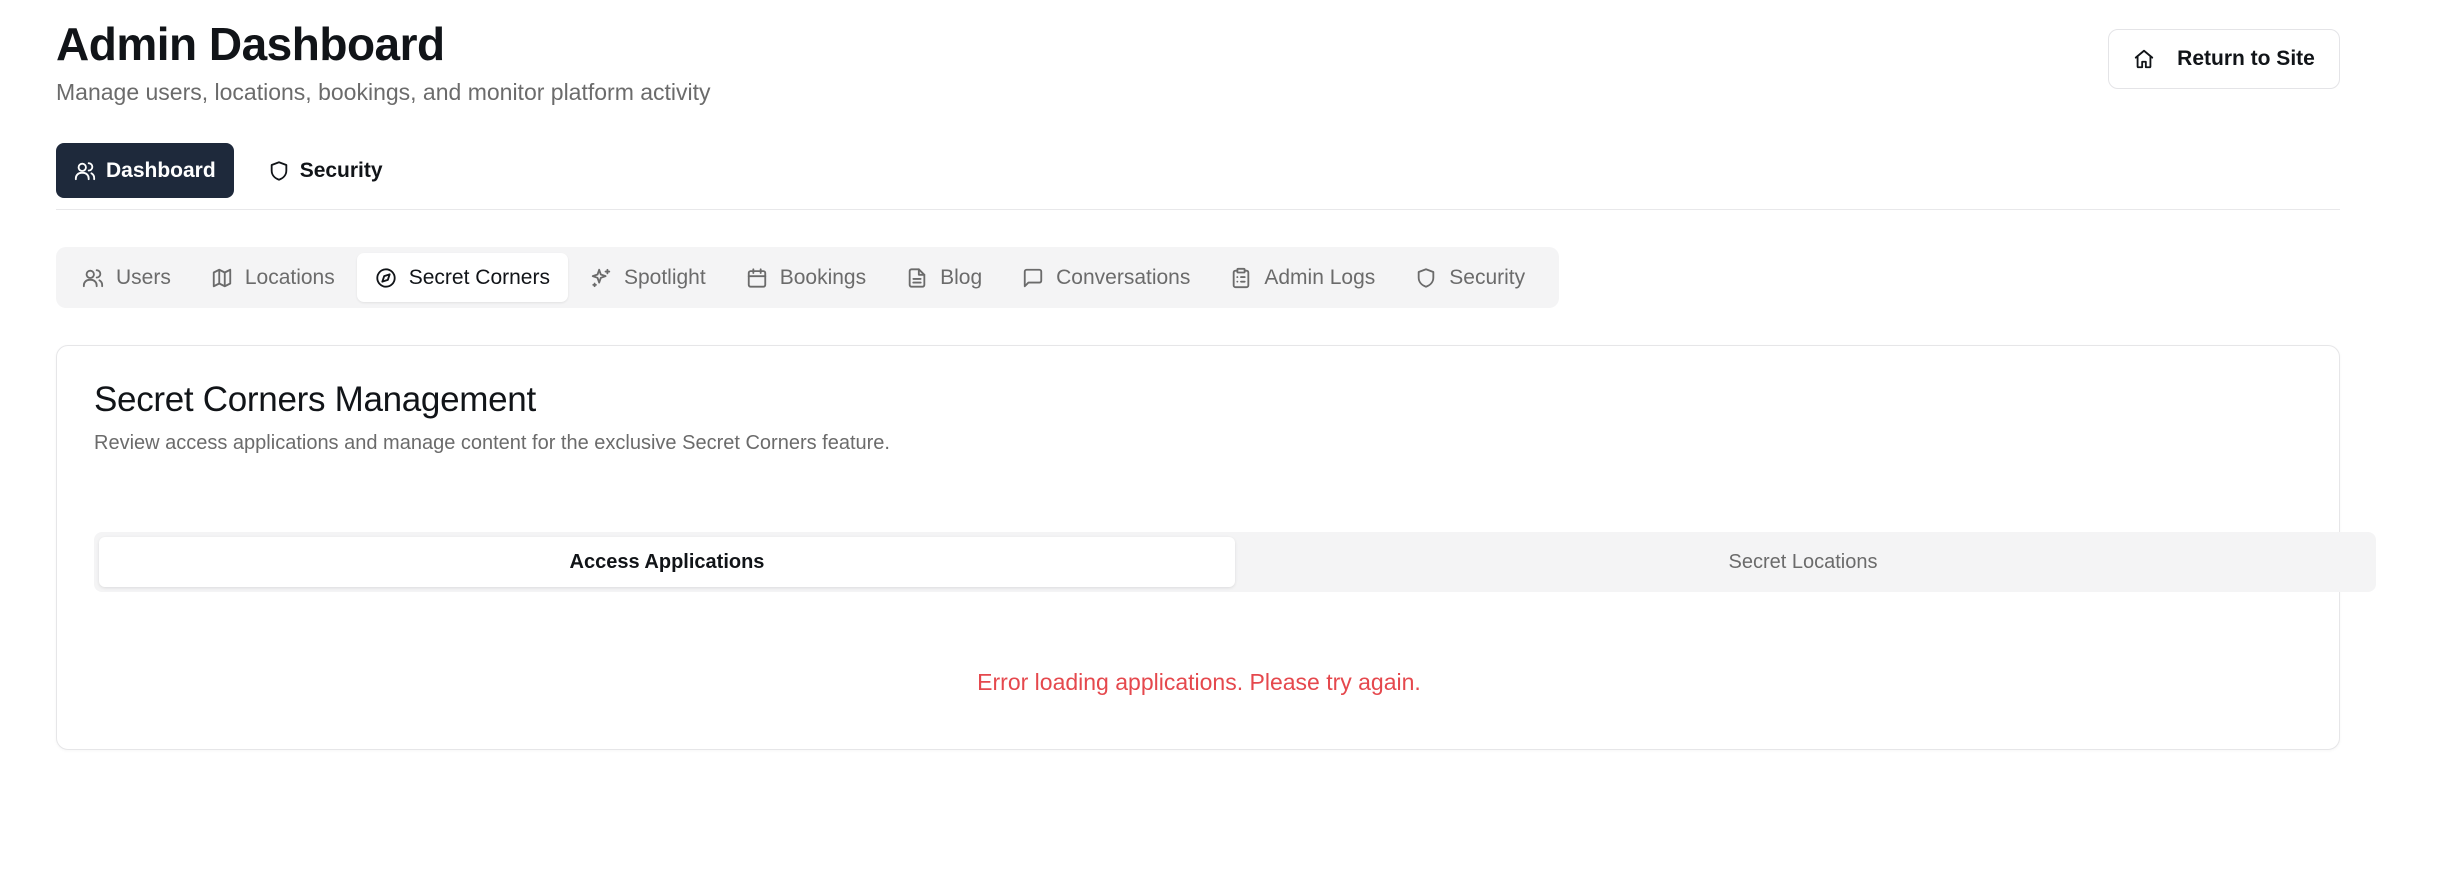 The width and height of the screenshot is (2438, 870). I want to click on tab-locations: Locations, so click(273, 277).